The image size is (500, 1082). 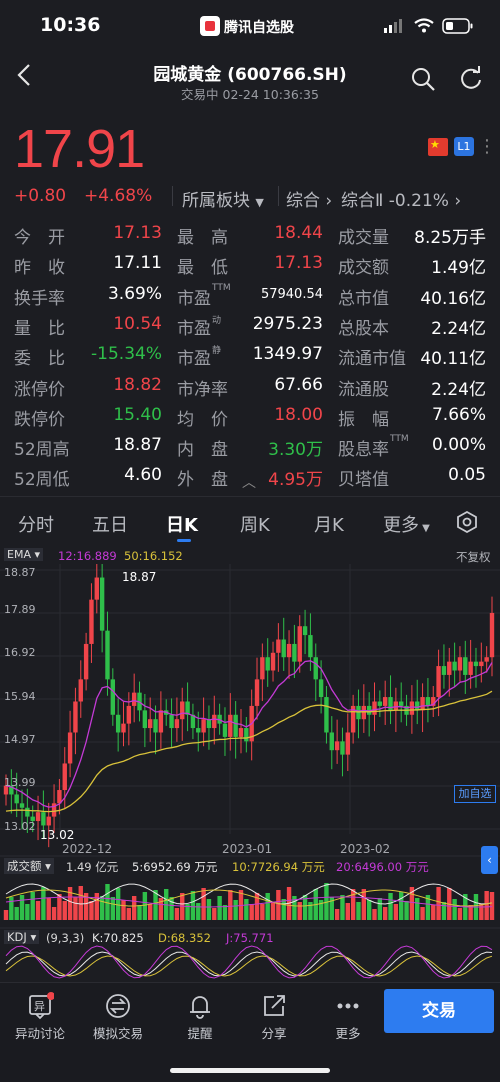 I want to click on caret-down-icon: ▼, so click(x=424, y=528).